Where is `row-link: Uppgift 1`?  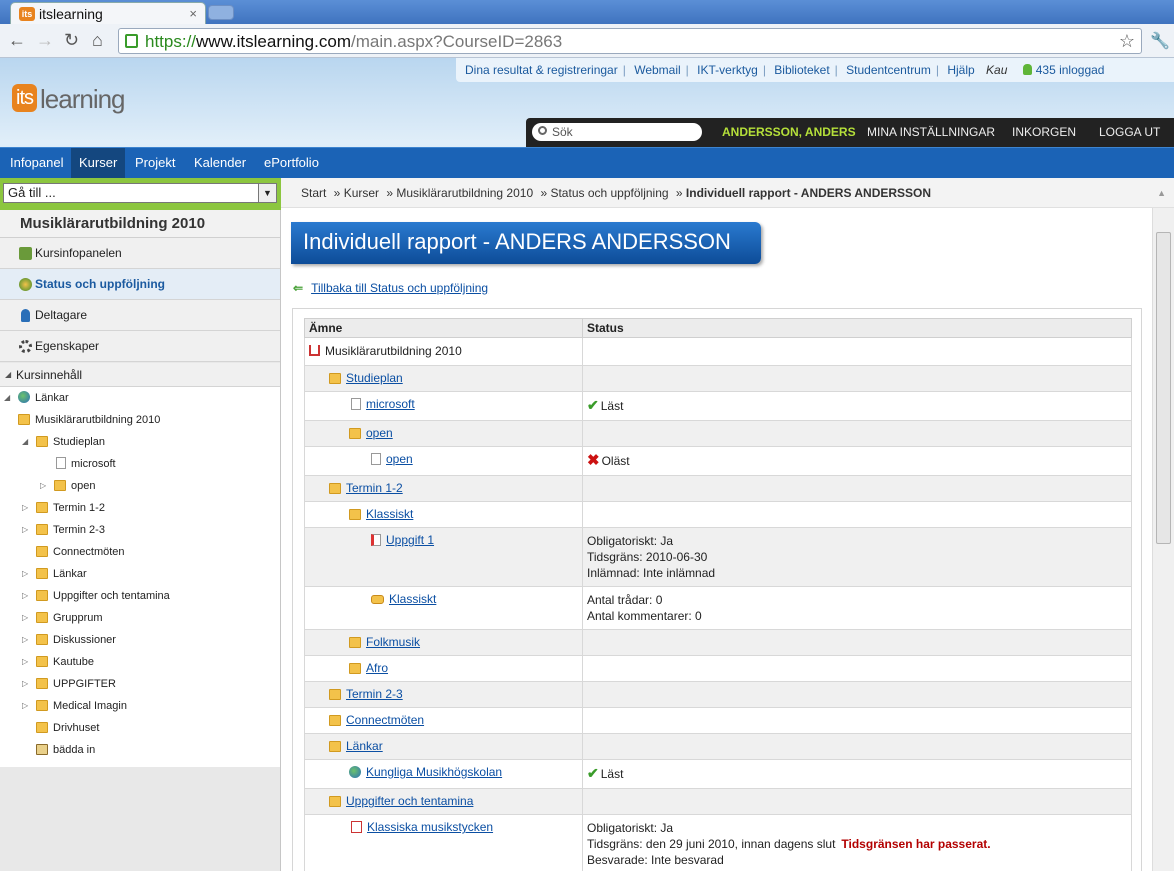
row-link: Uppgift 1 is located at coordinates (410, 540).